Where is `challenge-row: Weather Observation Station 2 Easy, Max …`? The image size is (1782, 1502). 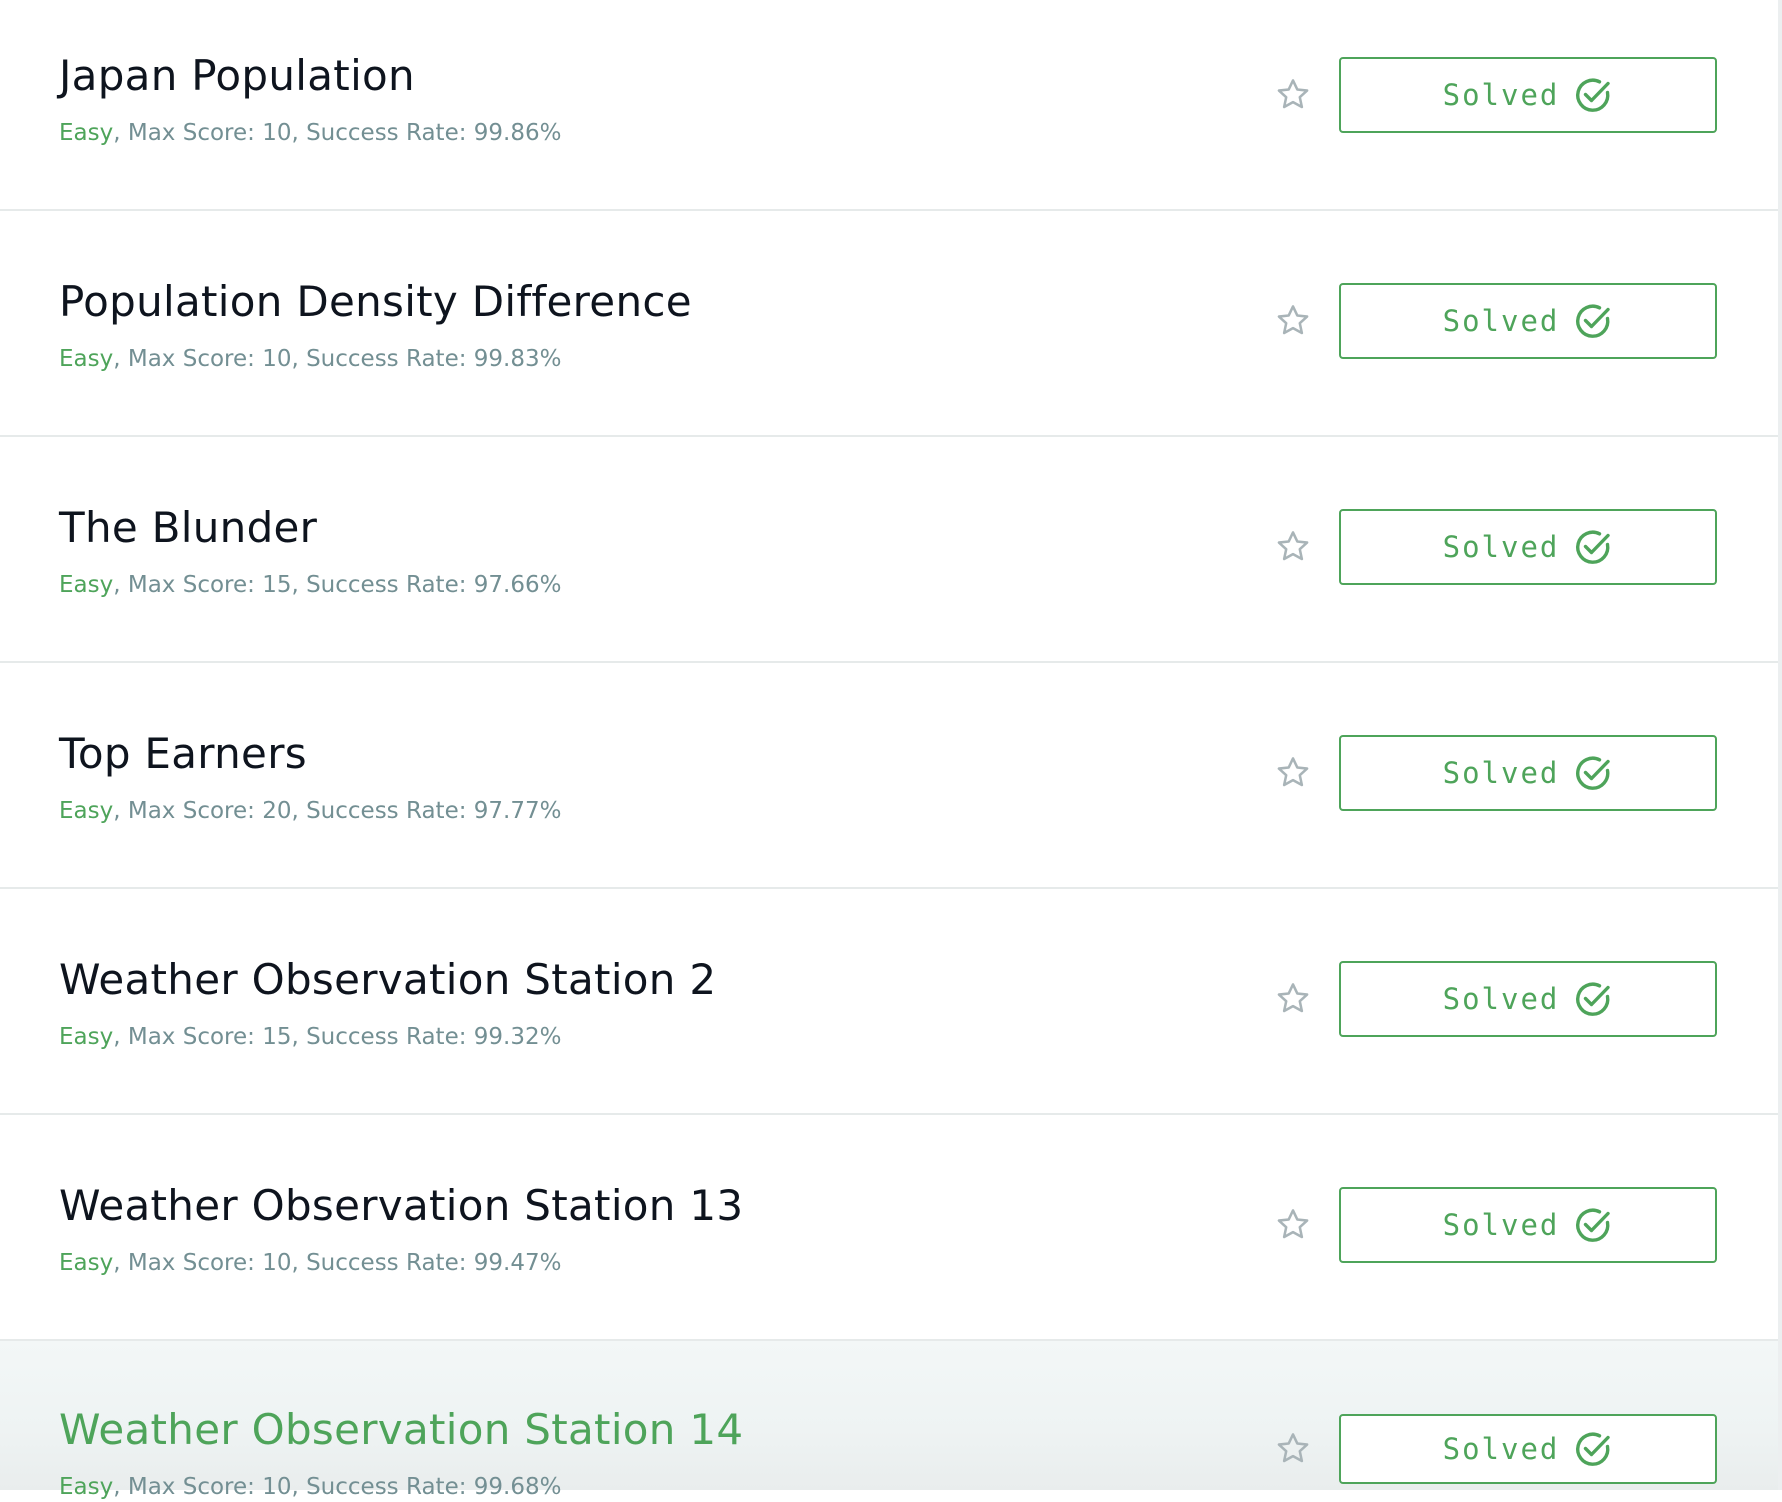
challenge-row: Weather Observation Station 2 Easy, Max … is located at coordinates (889, 1009).